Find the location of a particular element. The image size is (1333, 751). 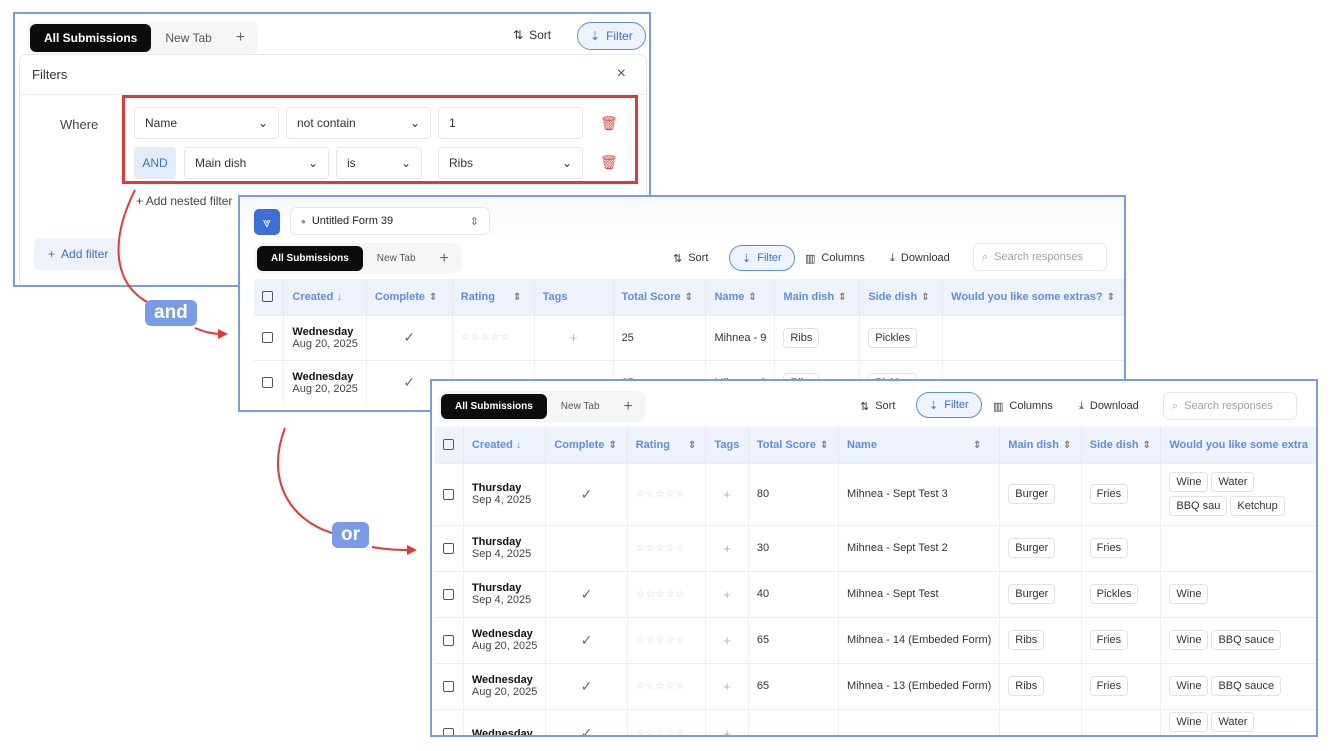

search-icon: ⌕ is located at coordinates (1175, 405).